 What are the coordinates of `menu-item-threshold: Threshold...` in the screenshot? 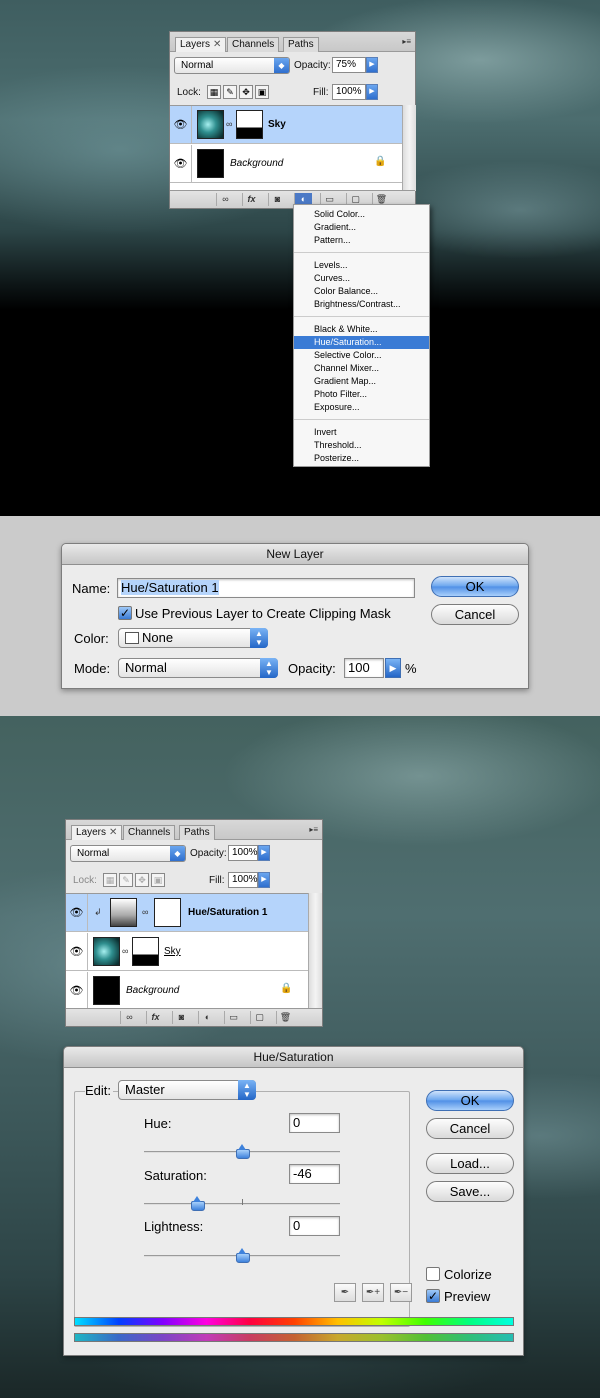 It's located at (361, 445).